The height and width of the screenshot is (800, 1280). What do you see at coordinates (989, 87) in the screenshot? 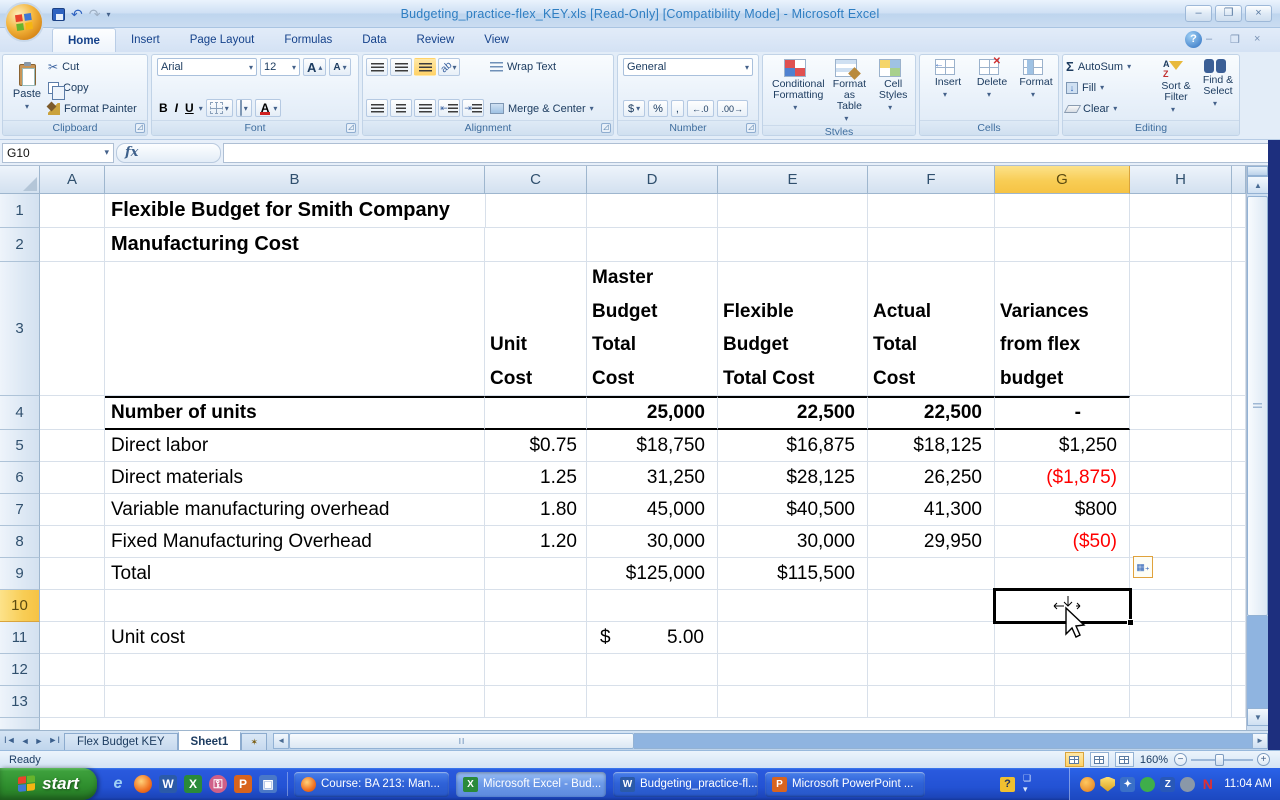
I see `delete-cells-button: Delete▾` at bounding box center [989, 87].